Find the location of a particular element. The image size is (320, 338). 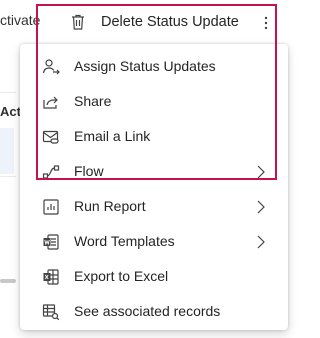

email-link-icon is located at coordinates (51, 137).